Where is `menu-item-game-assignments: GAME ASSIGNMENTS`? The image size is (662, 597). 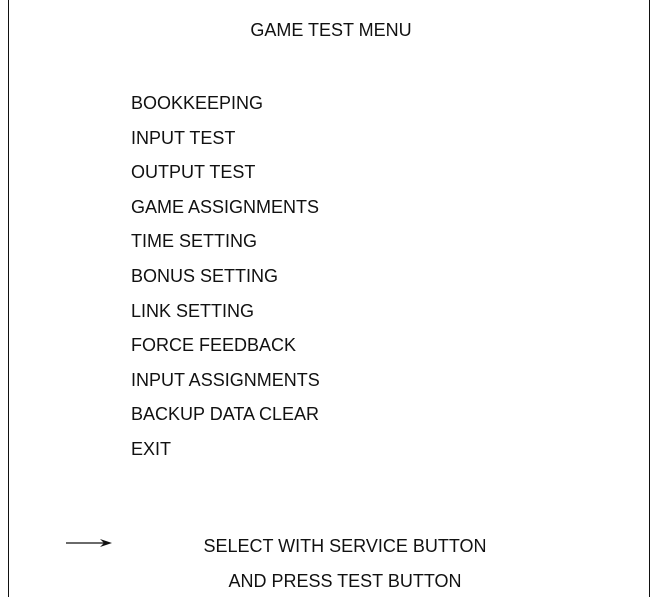
menu-item-game-assignments: GAME ASSIGNMENTS is located at coordinates (225, 207).